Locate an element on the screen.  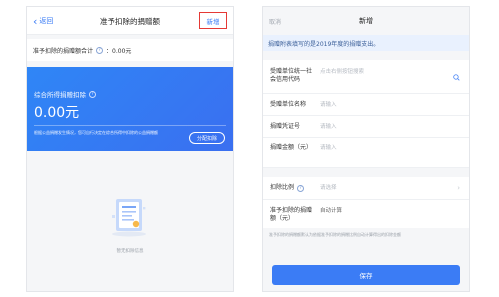
ratio-row: 扣除比例 ? 请选择 › is located at coordinates (366, 188).